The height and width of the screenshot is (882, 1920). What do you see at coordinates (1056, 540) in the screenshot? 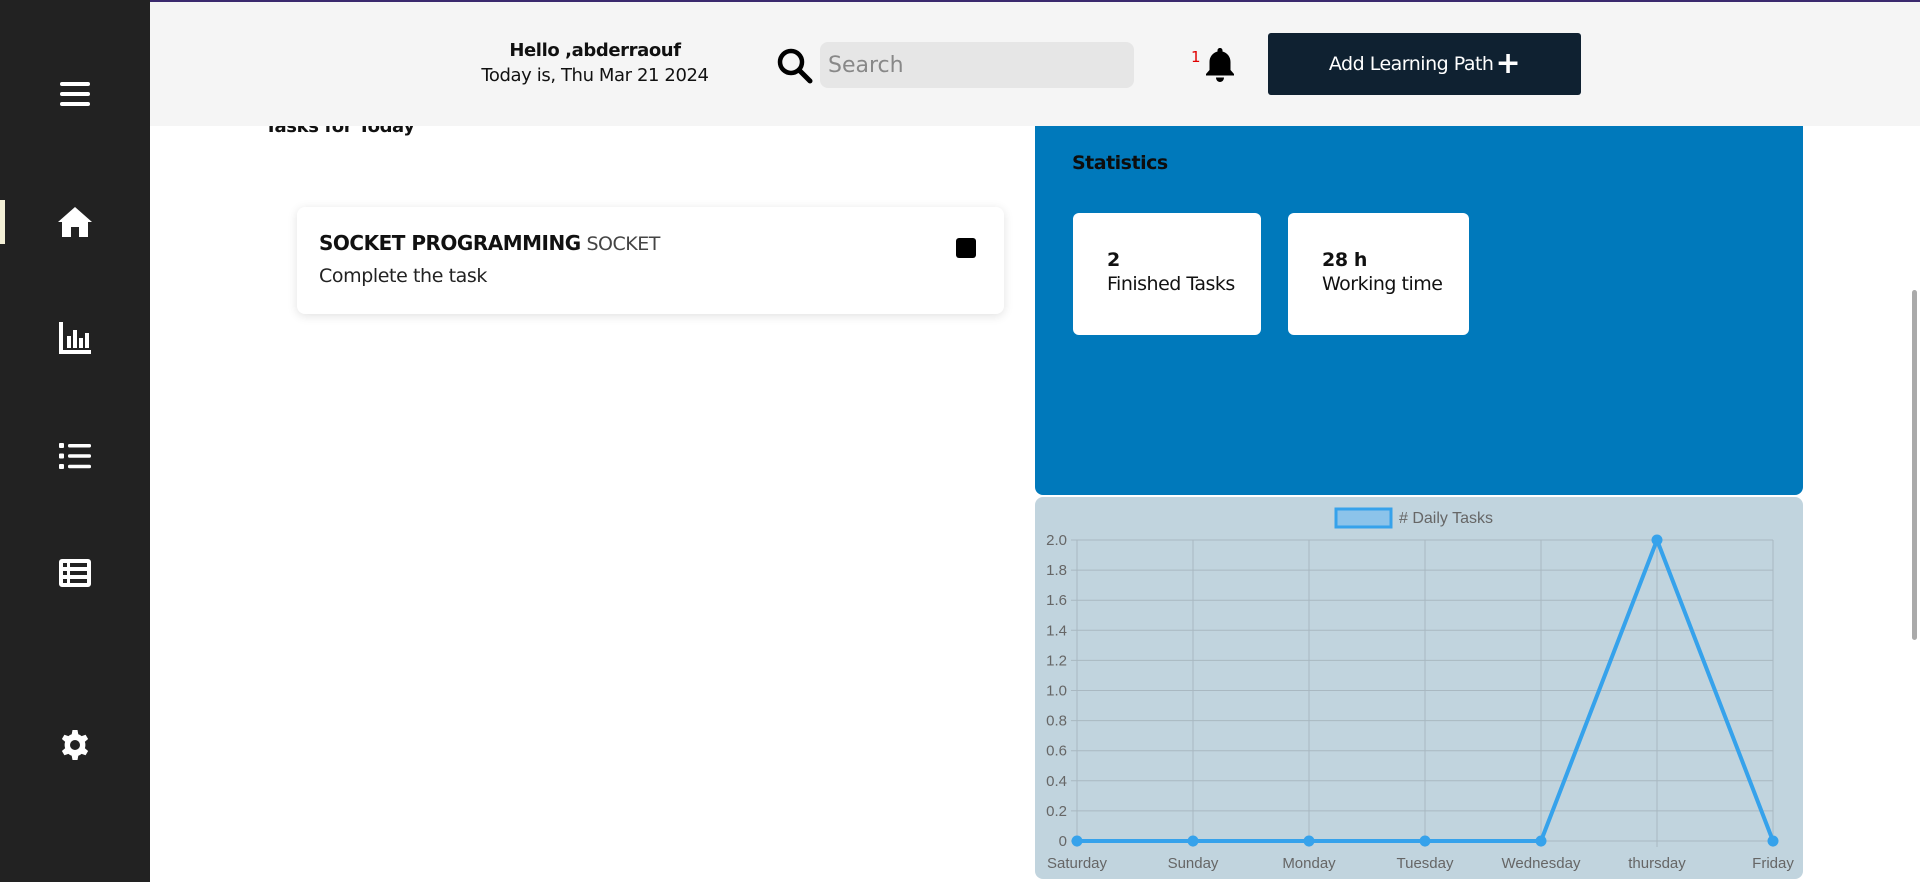
I see `y-tick-label: 2.0` at bounding box center [1056, 540].